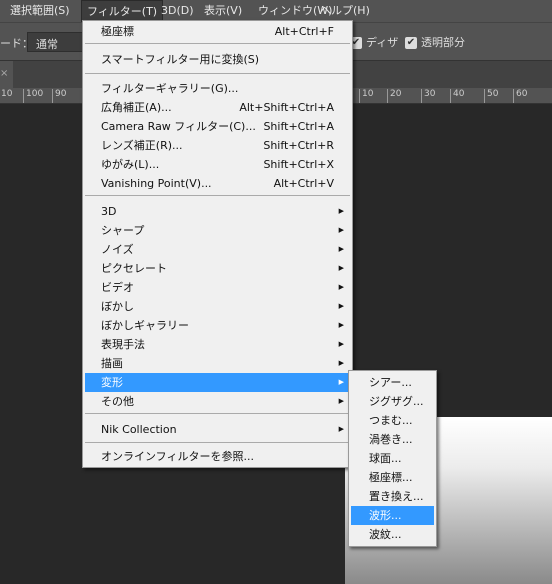  I want to click on menu-view: 表示(V), so click(223, 11).